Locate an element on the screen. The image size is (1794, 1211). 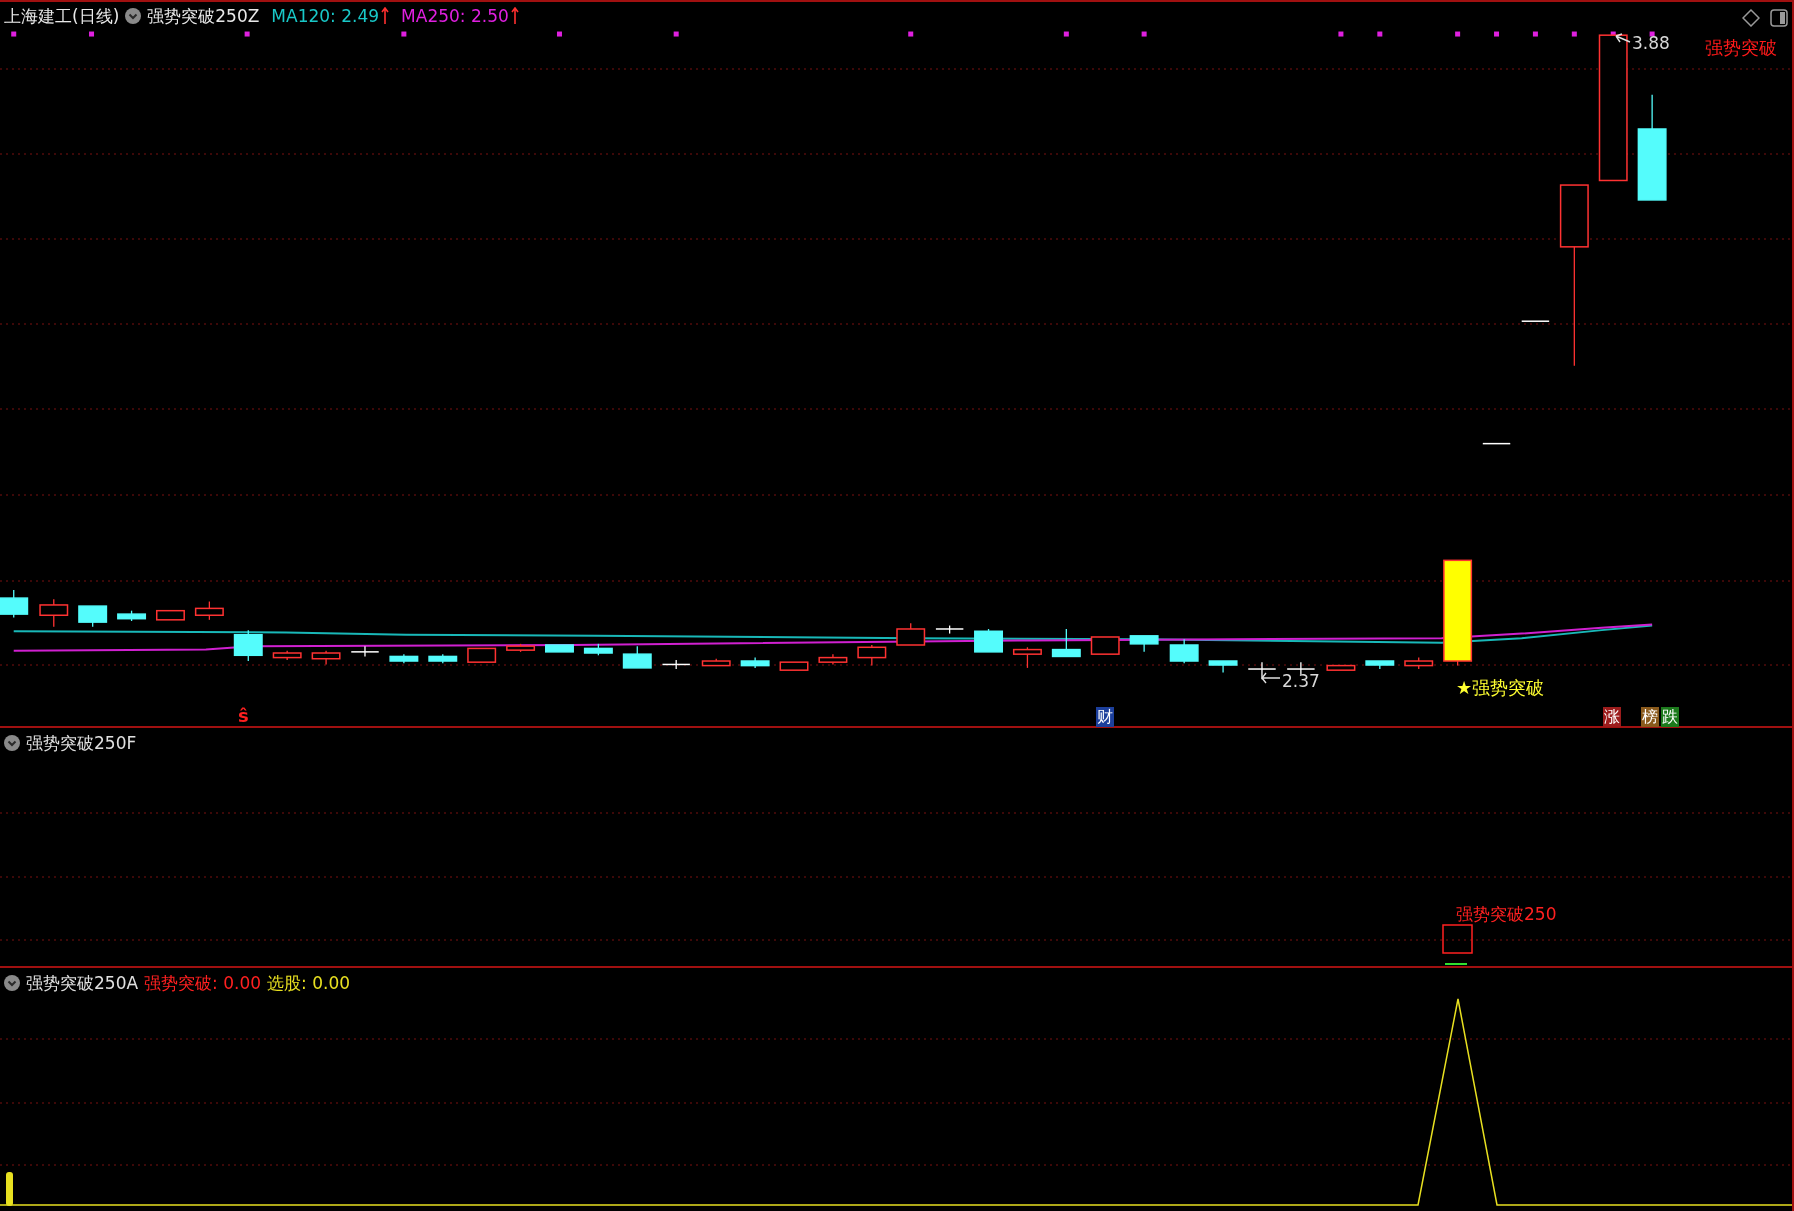
stock-title: 上海建工(日线) is located at coordinates (62, 16).